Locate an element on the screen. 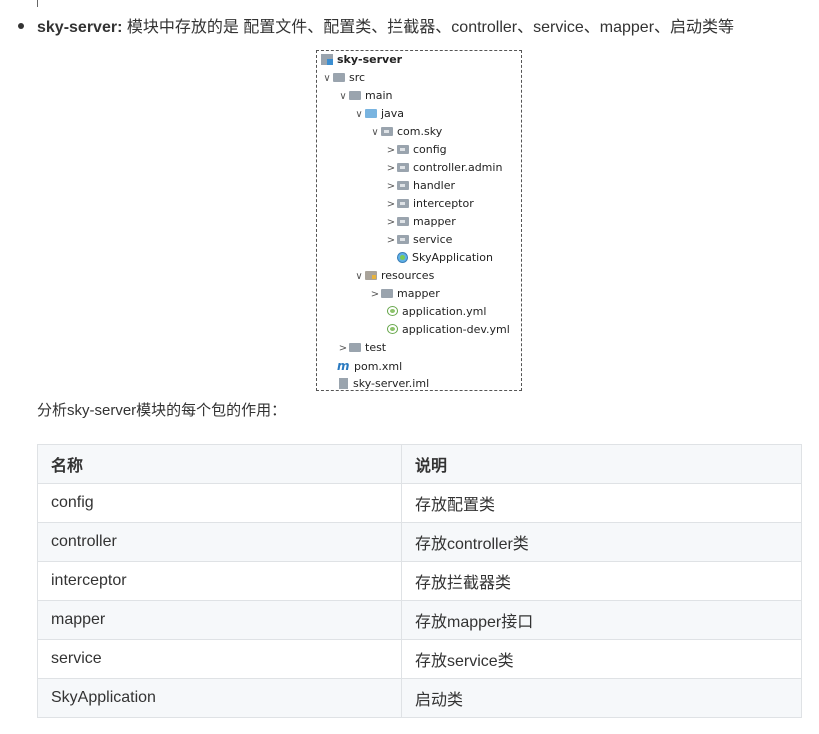  table-row: config 存放配置类 is located at coordinates (419, 503).